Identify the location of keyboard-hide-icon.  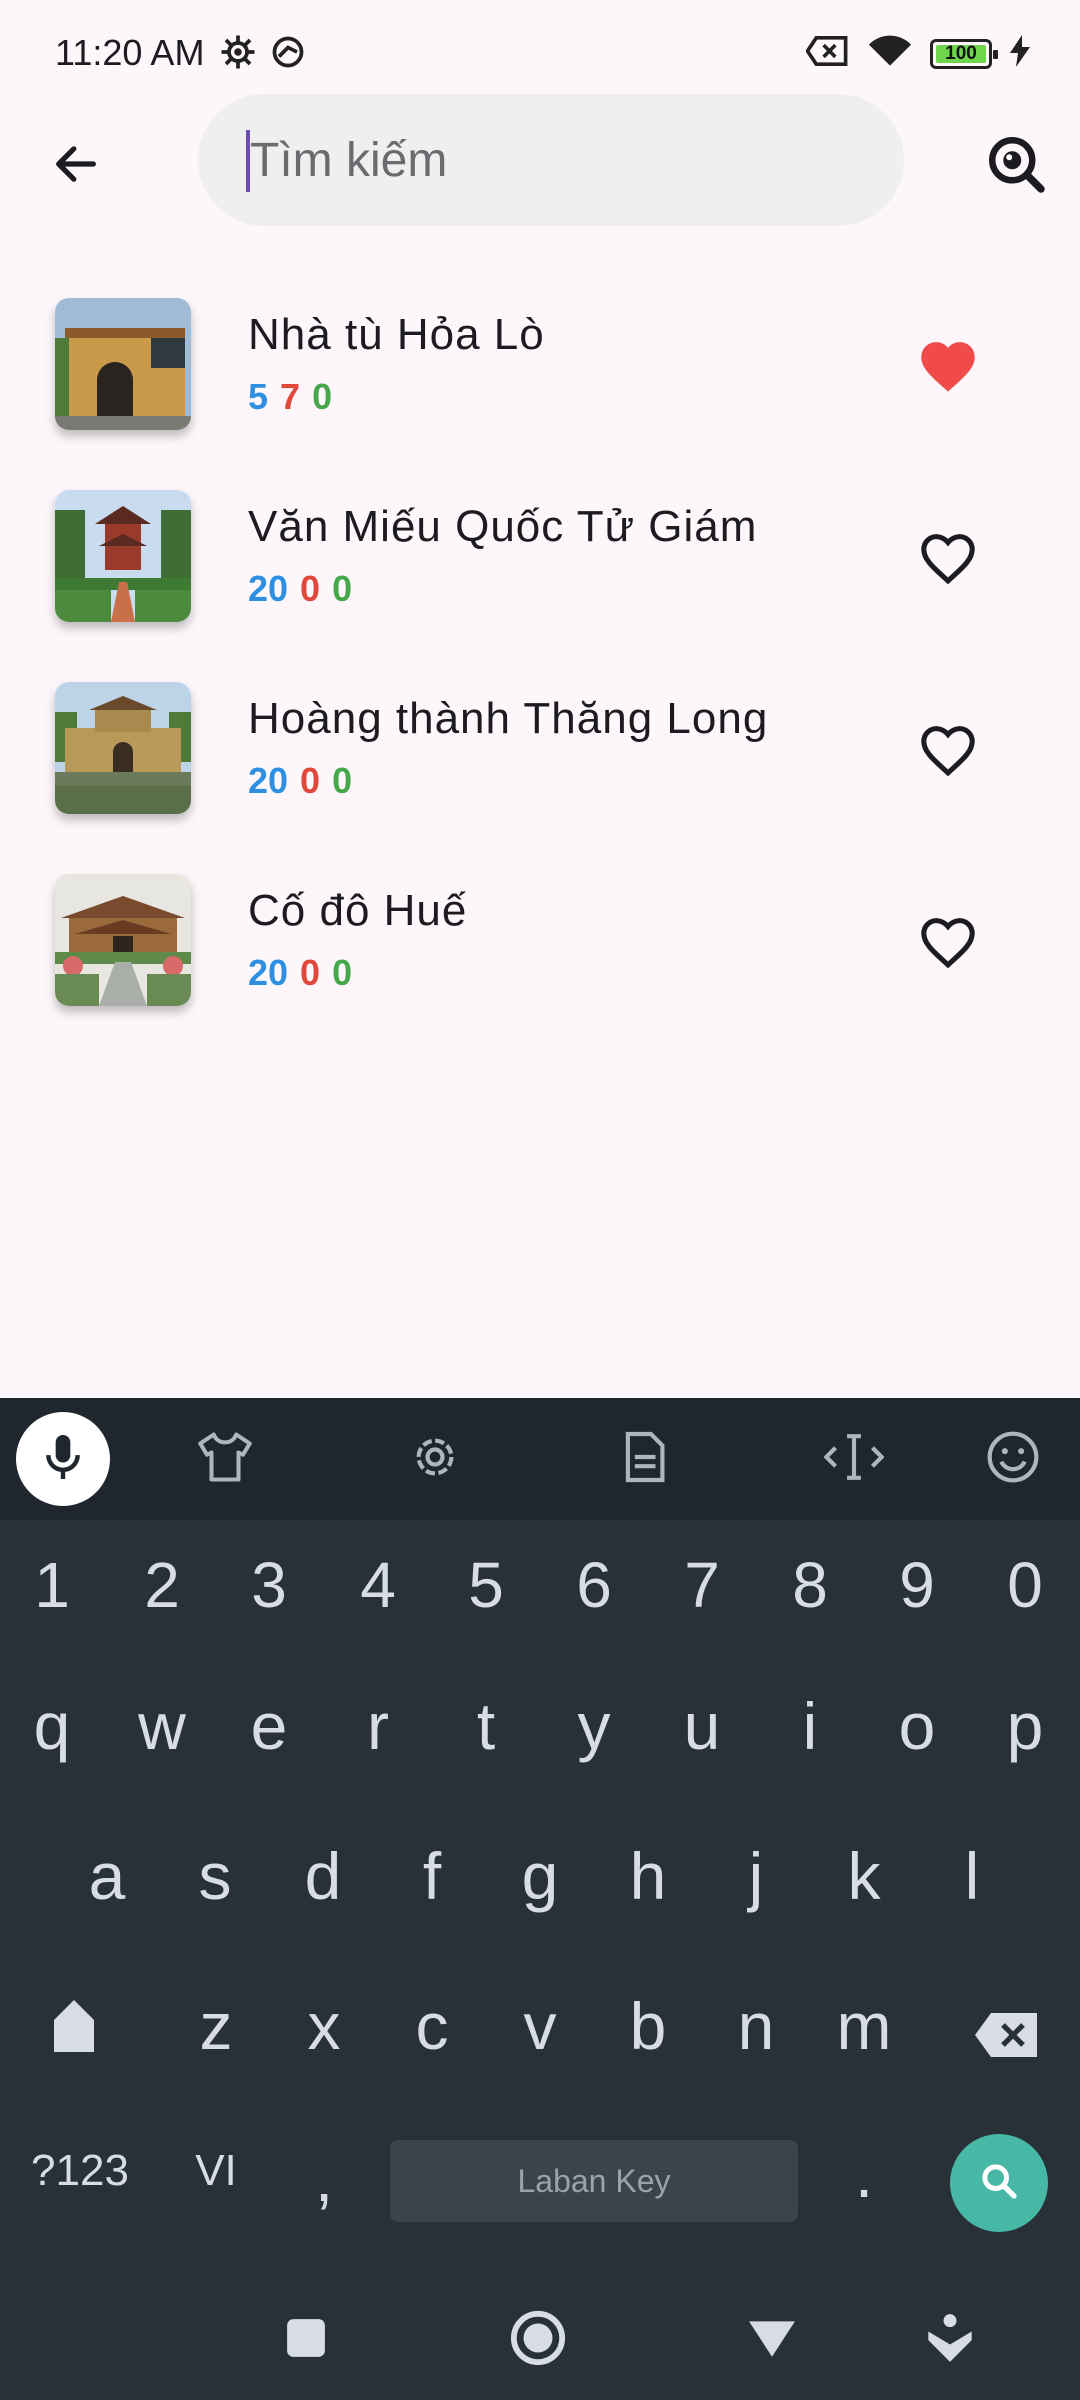
(950, 2340).